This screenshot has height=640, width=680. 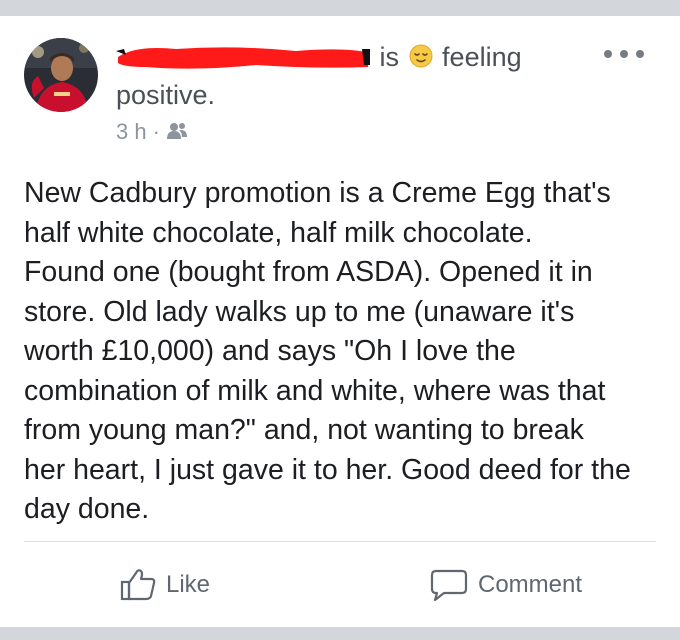 I want to click on thumbs-up-icon, so click(x=138, y=585).